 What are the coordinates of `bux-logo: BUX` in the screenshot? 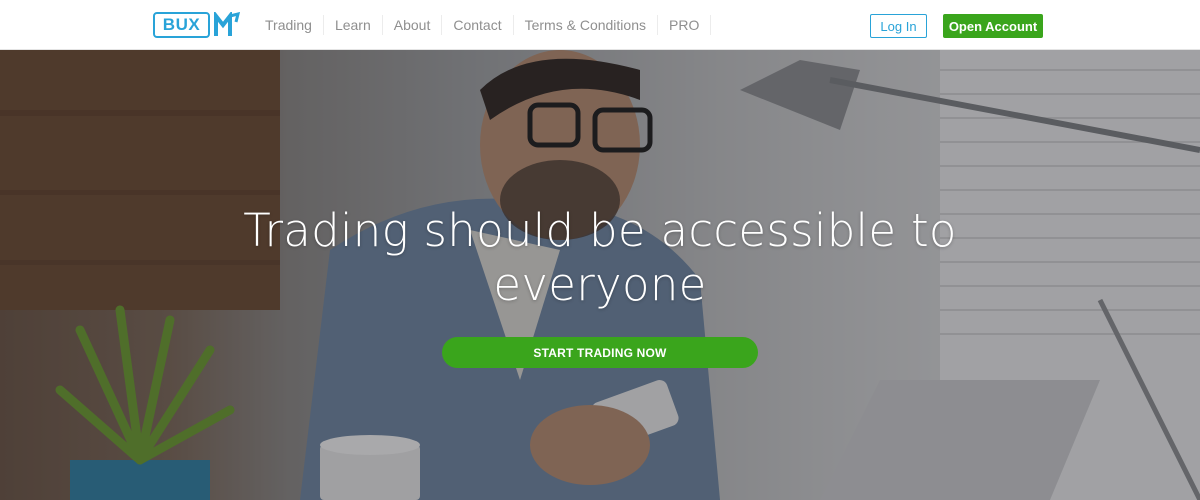 It's located at (196, 25).